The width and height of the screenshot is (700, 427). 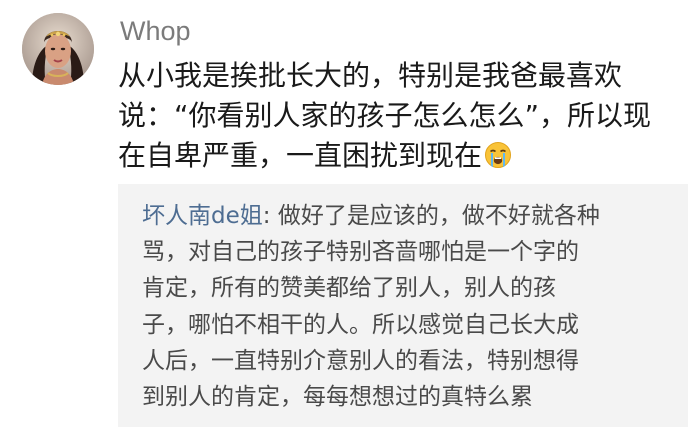 What do you see at coordinates (360, 324) in the screenshot?
I see `reply-line: 子，哪怕不相干的人。所以感觉自己长大成` at bounding box center [360, 324].